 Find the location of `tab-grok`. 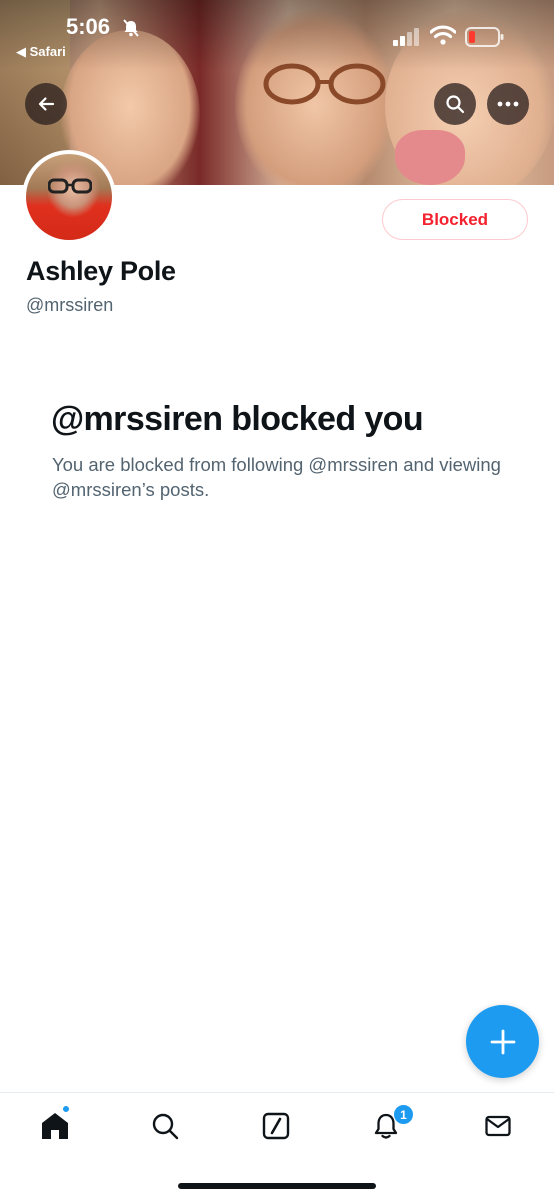

tab-grok is located at coordinates (276, 1126).